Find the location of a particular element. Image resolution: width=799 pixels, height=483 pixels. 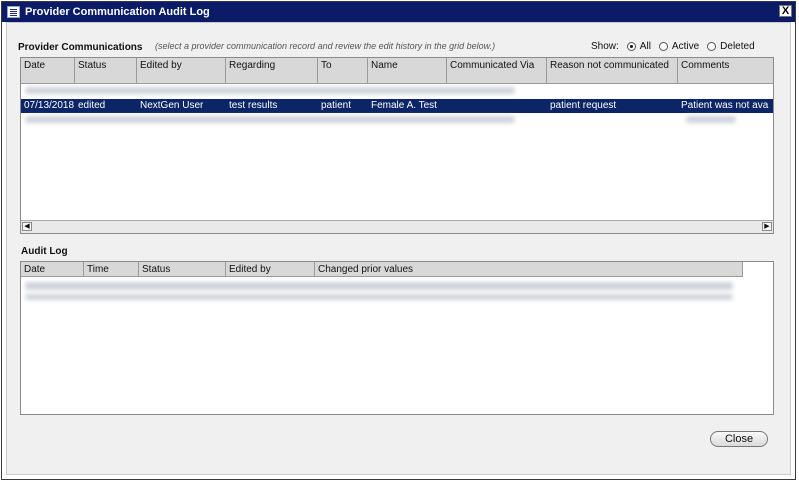

horizontal-scrollbar: ◀ ▶ is located at coordinates (397, 226).